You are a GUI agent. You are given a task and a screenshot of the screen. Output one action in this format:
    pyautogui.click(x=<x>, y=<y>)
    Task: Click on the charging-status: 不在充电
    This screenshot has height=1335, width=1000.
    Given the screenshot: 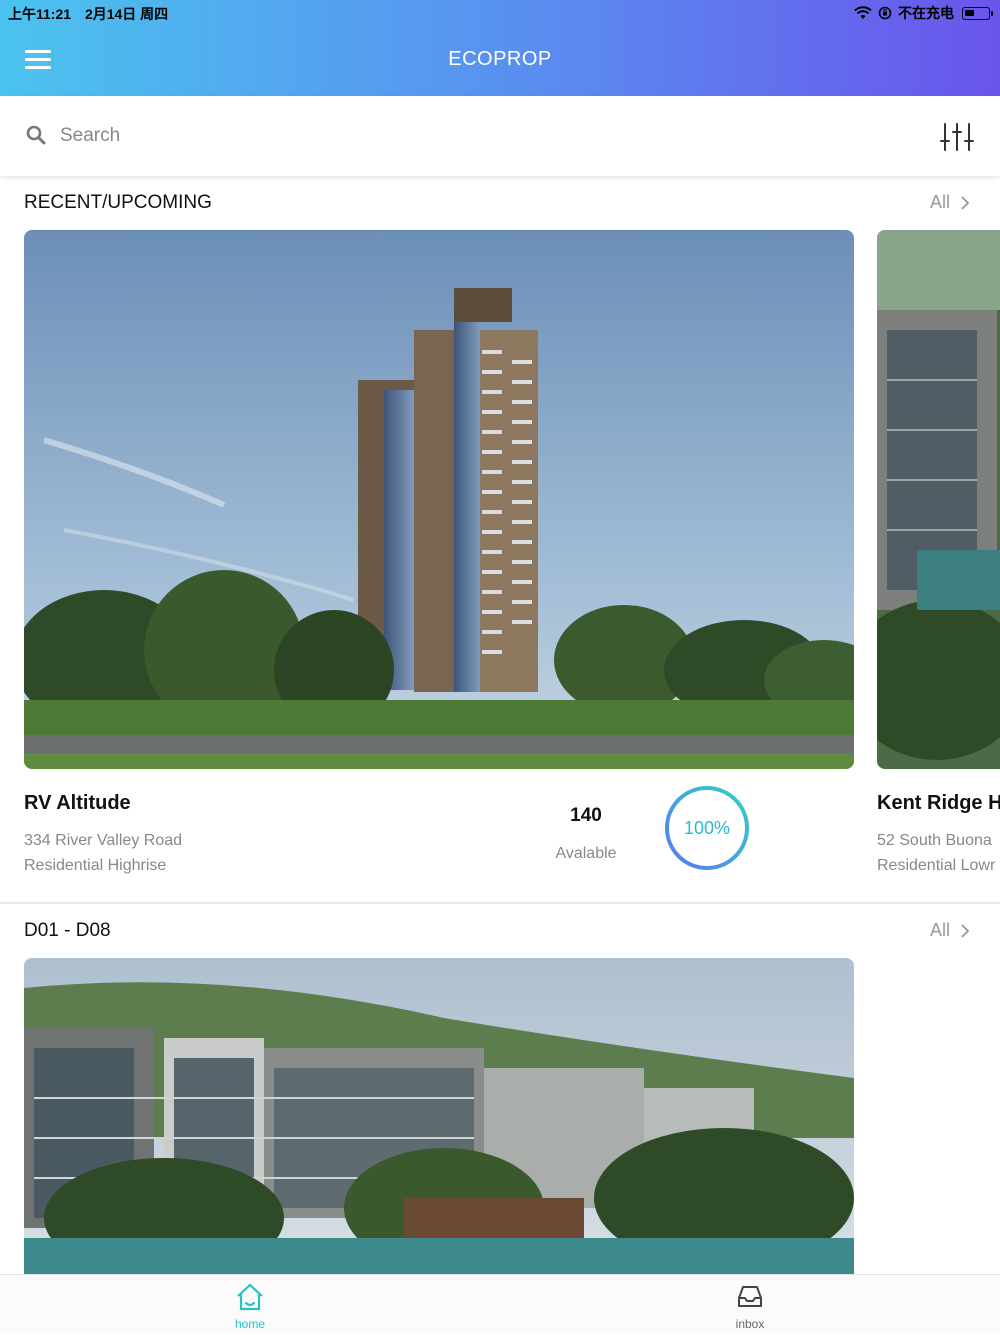 What is the action you would take?
    pyautogui.click(x=926, y=13)
    